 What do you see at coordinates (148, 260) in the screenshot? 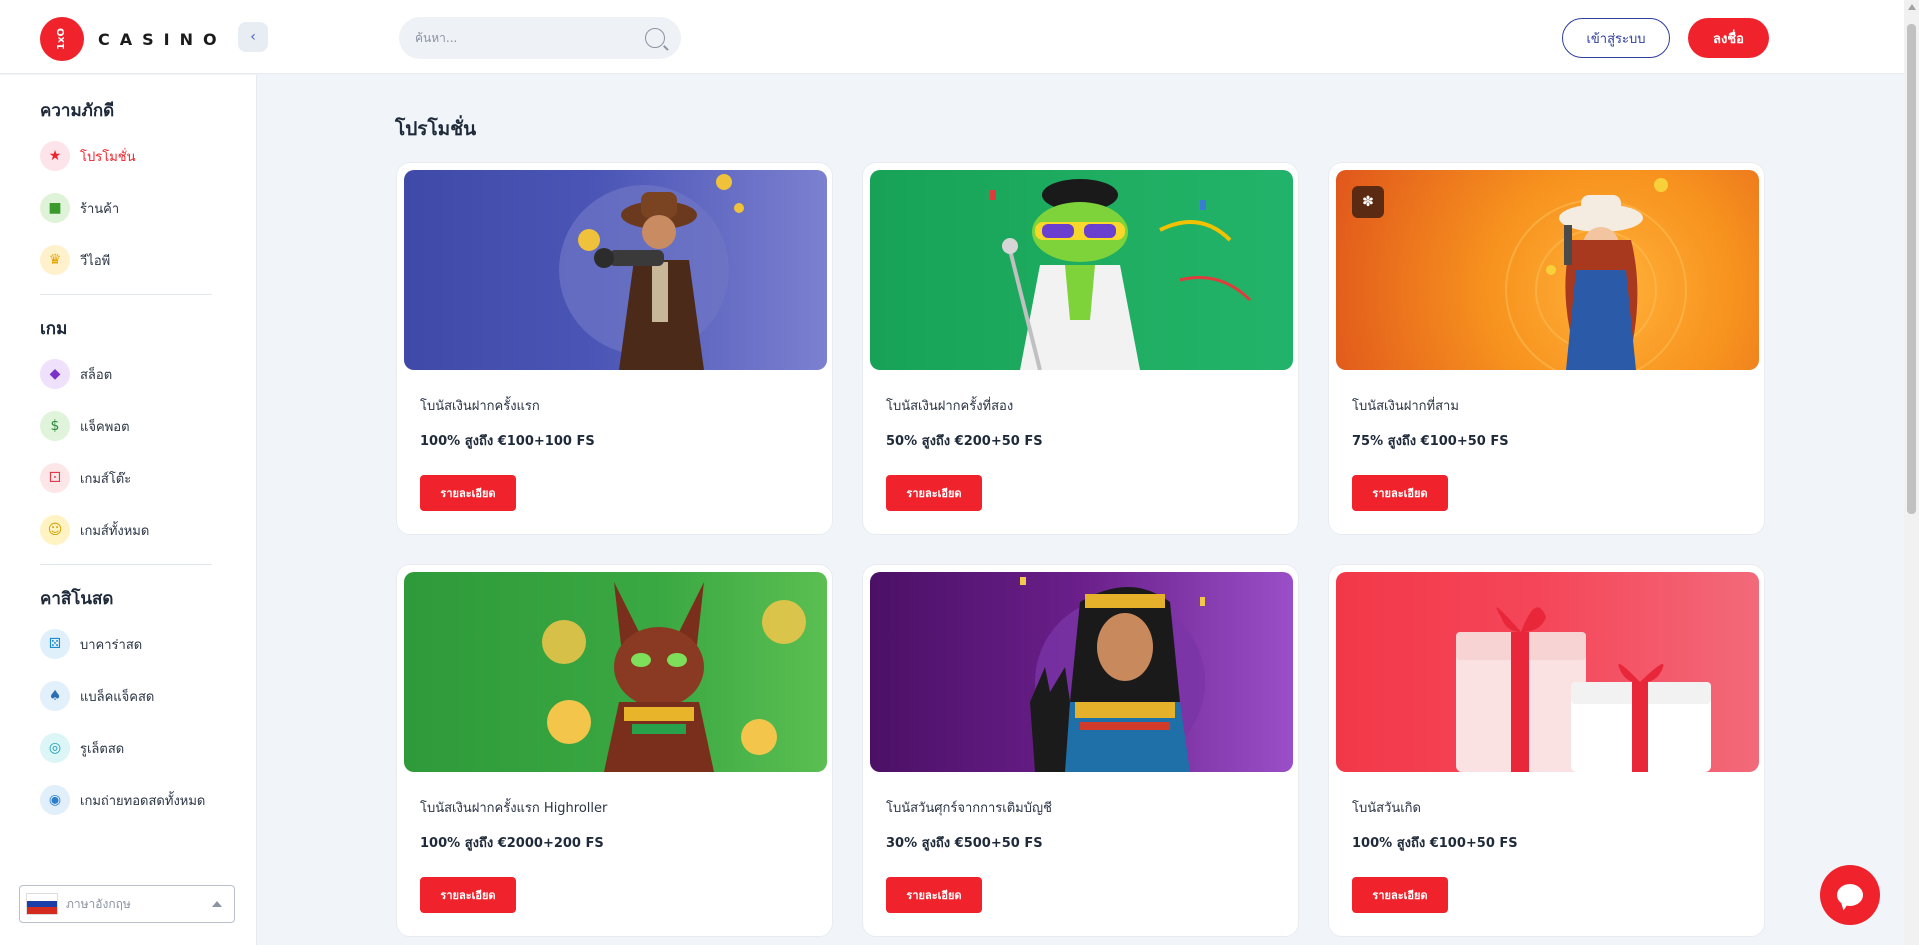
I see `sidebar-item-vip: ♛ วีไอพี` at bounding box center [148, 260].